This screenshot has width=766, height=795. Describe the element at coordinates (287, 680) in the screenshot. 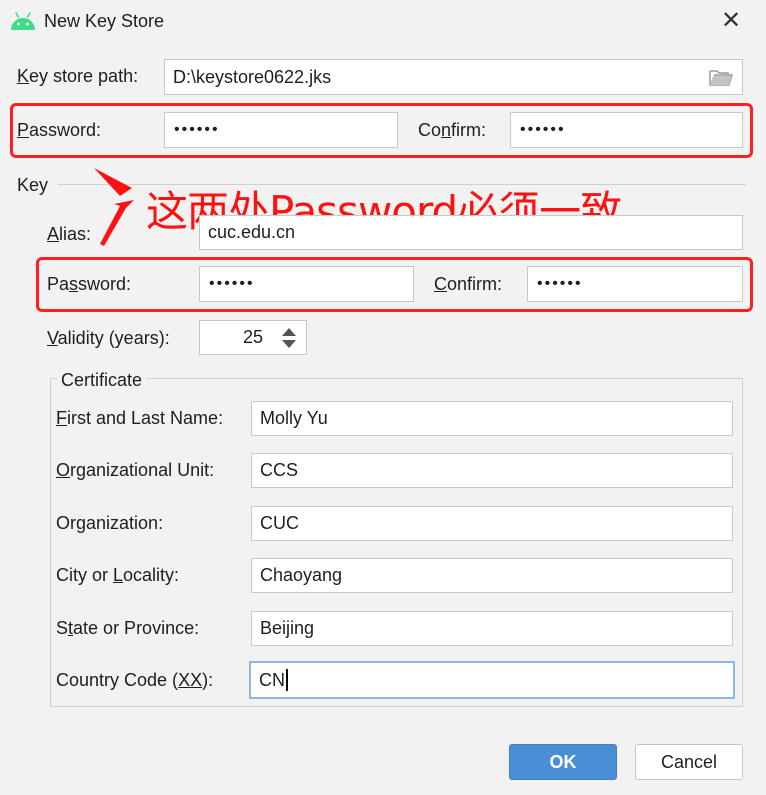

I see `text-caret` at that location.